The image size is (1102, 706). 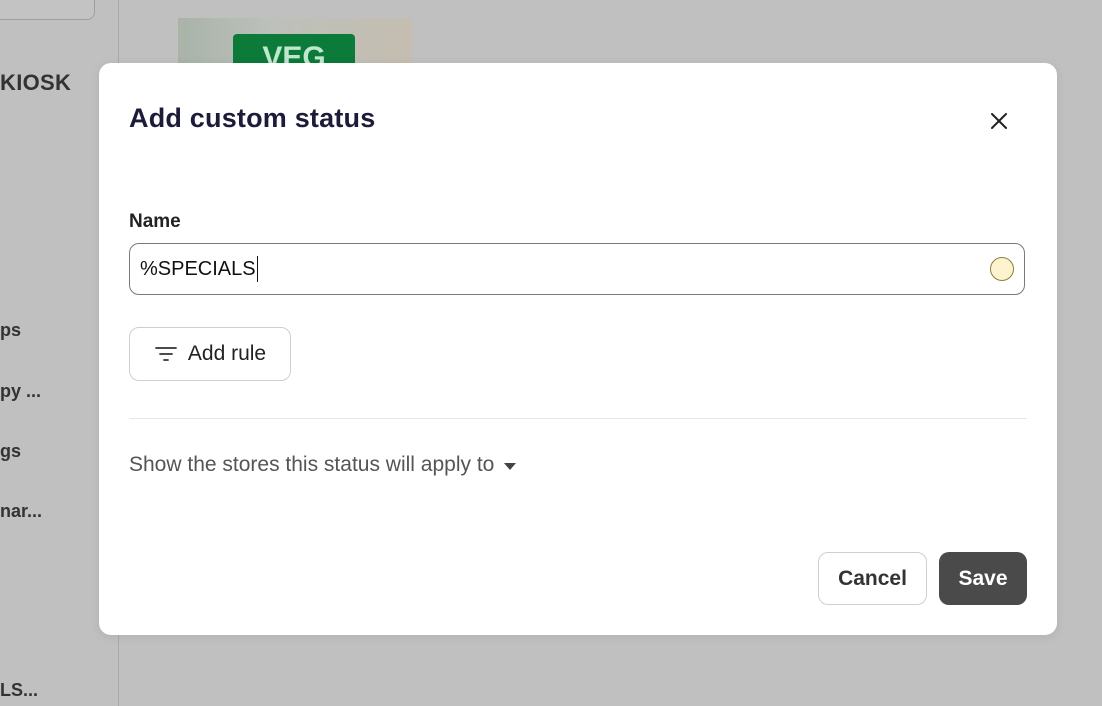 I want to click on sidebar-item: gs, so click(x=10, y=451).